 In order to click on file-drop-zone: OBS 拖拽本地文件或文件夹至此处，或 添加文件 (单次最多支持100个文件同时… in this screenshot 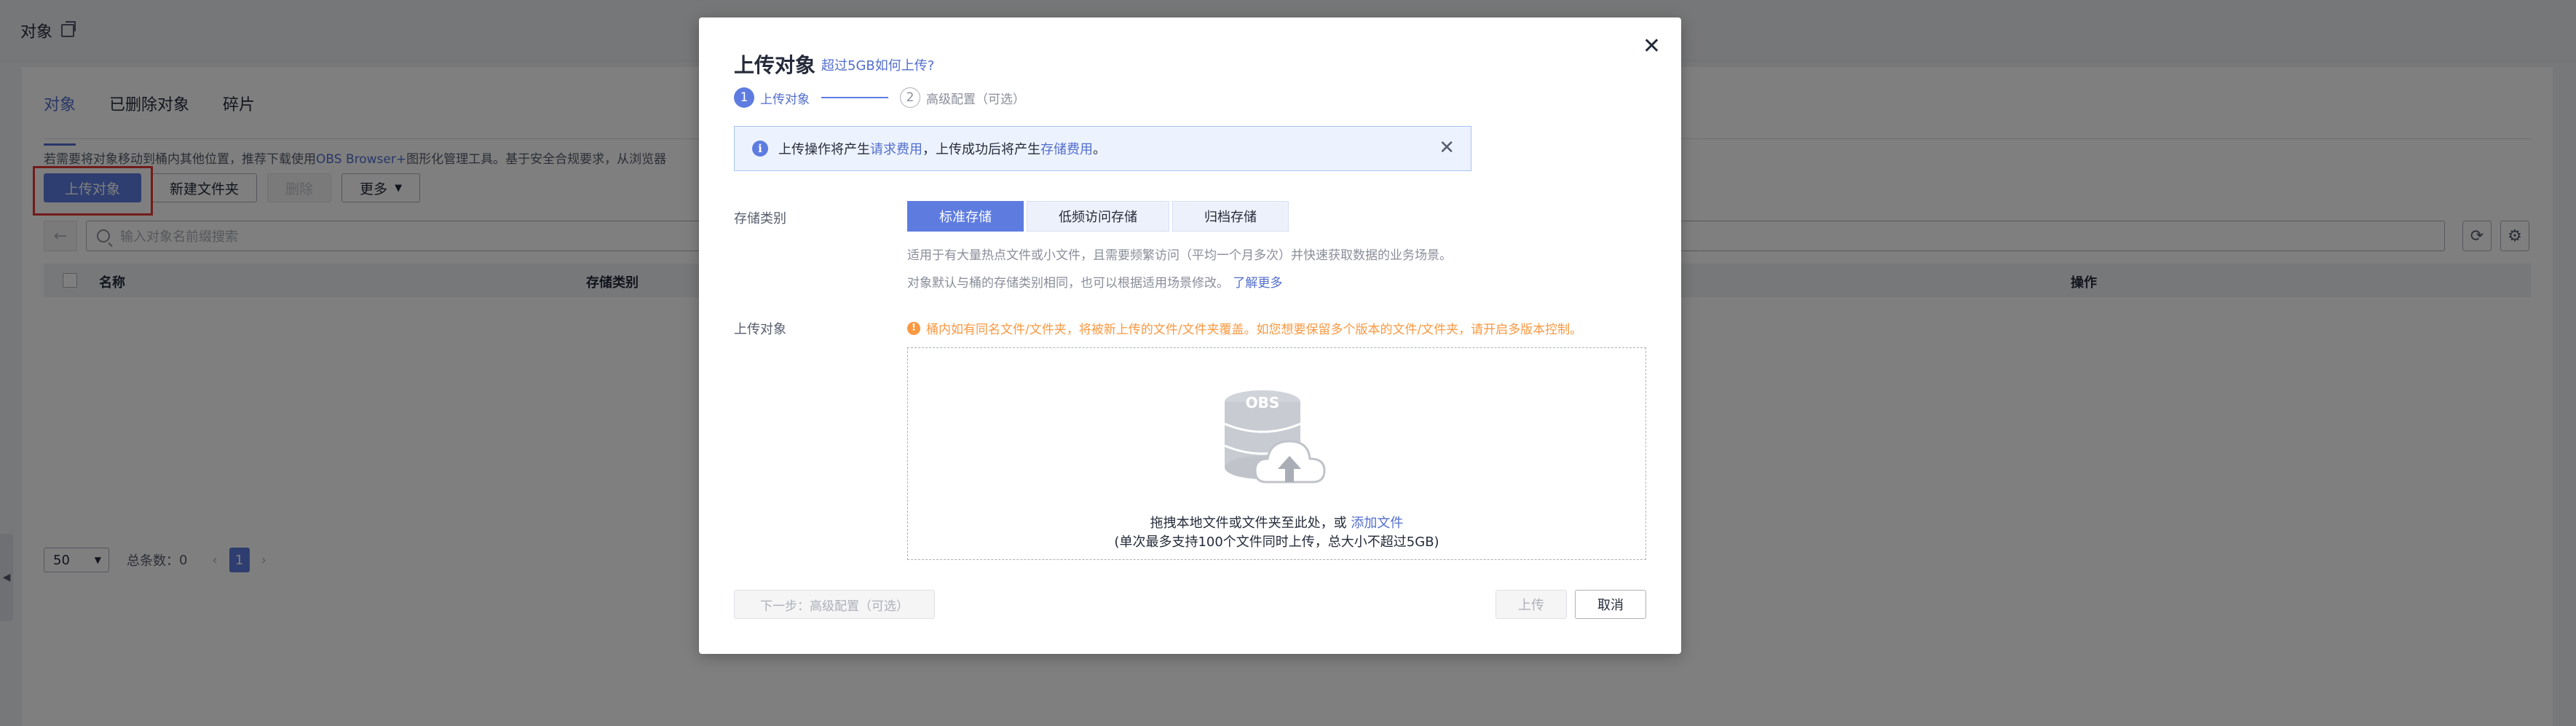, I will do `click(1276, 454)`.